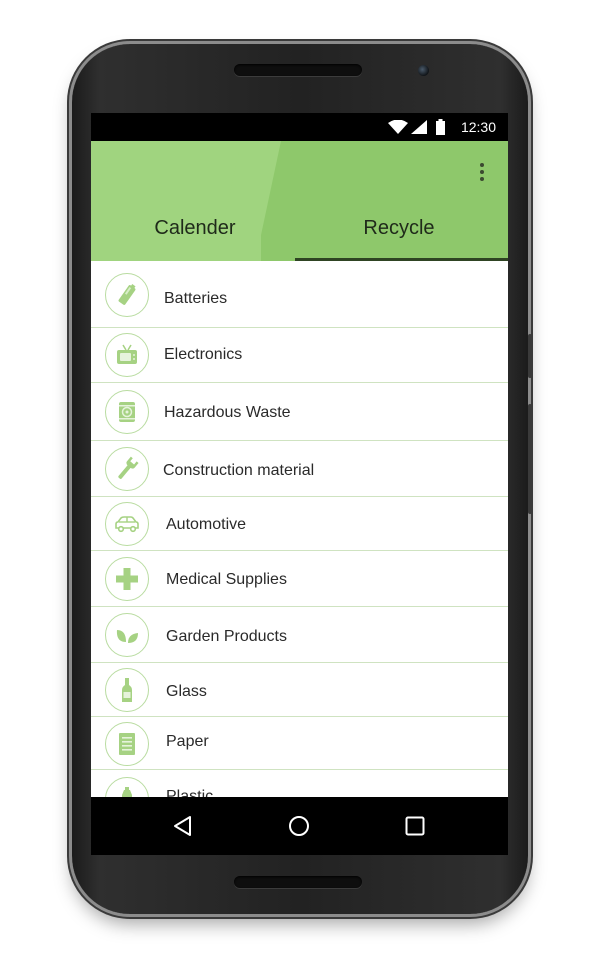 The width and height of the screenshot is (600, 960). What do you see at coordinates (187, 741) in the screenshot?
I see `list-item-label: Paper` at bounding box center [187, 741].